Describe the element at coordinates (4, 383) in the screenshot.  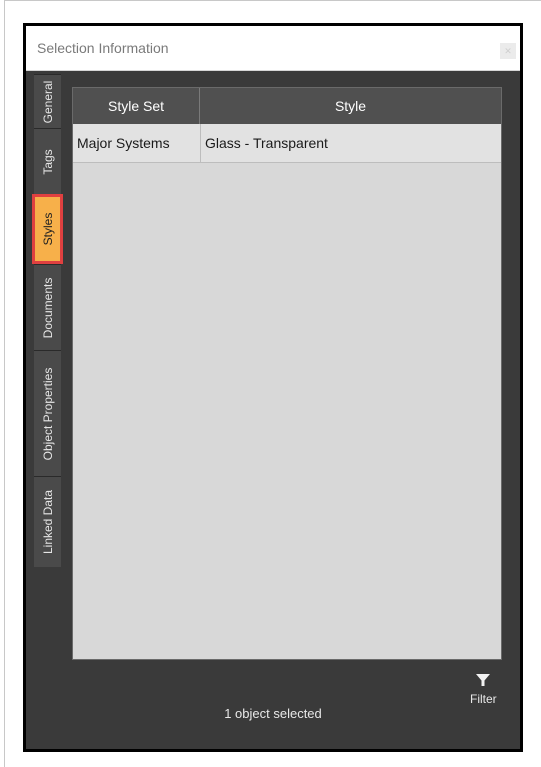
I see `outer-frame-left` at that location.